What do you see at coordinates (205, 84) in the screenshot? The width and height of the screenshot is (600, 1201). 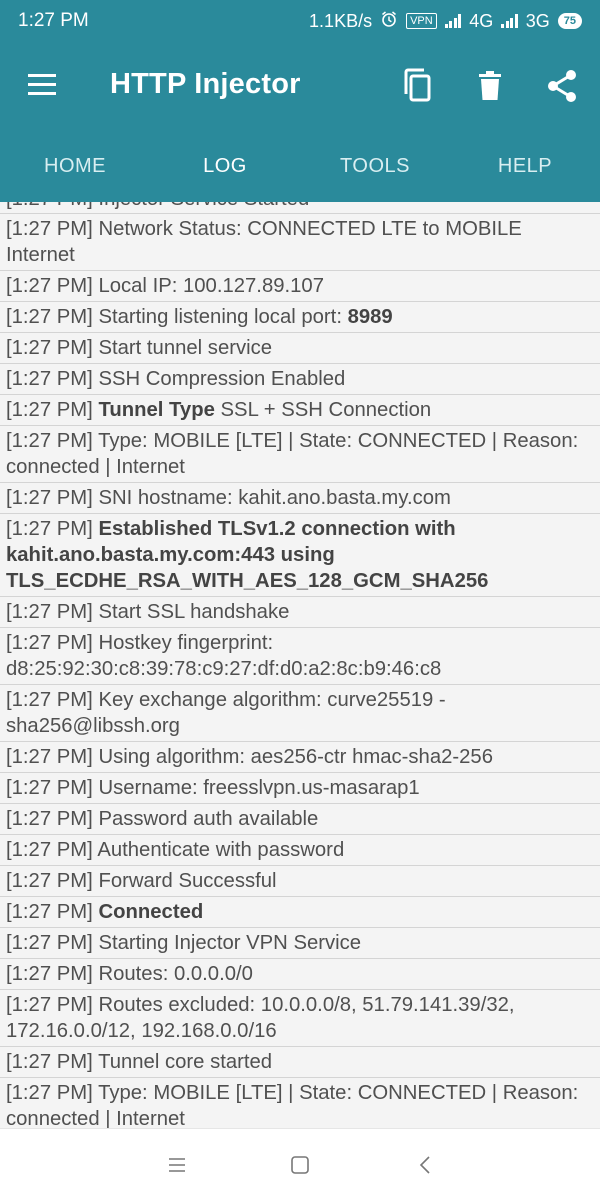 I see `app-title: HTTP Injector` at bounding box center [205, 84].